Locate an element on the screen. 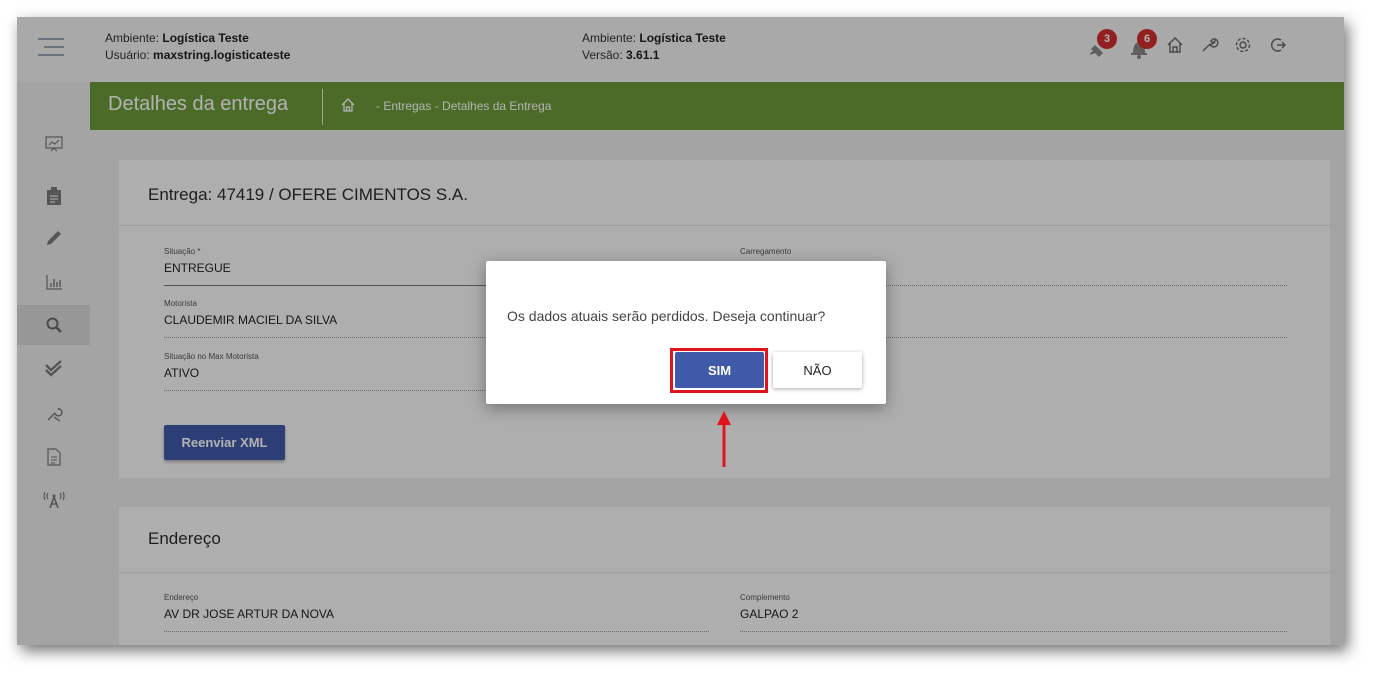  no-button: NÃO is located at coordinates (817, 370).